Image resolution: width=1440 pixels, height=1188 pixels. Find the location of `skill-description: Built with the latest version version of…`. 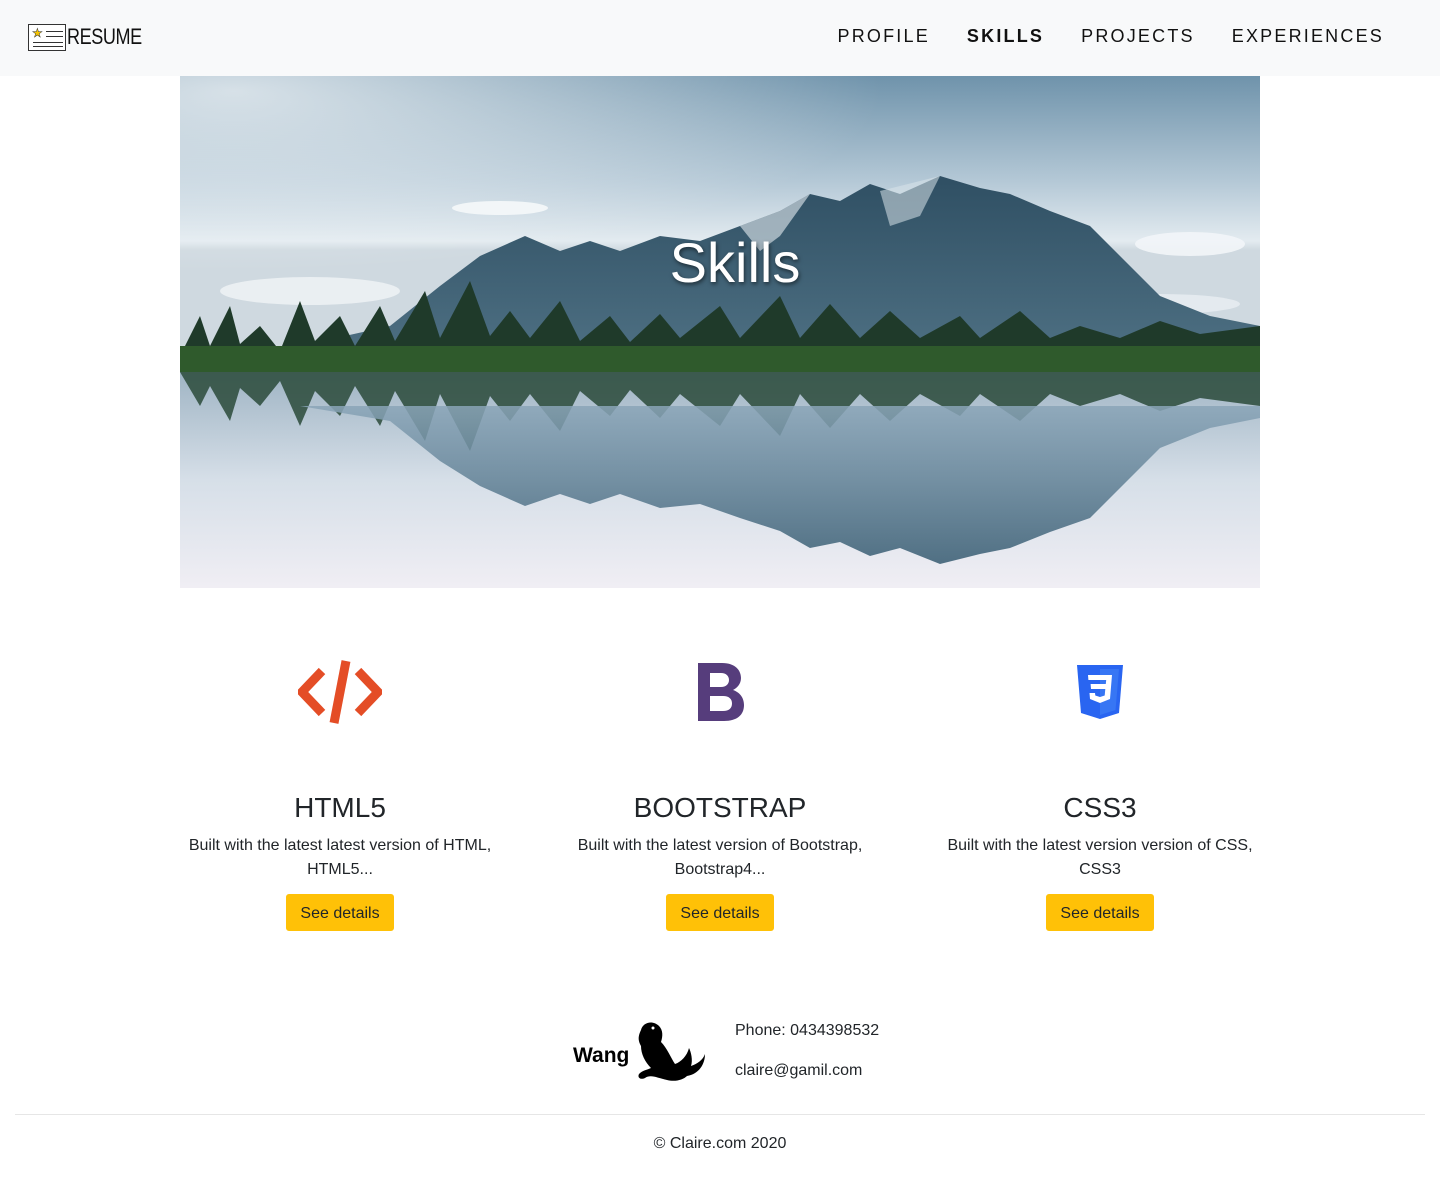

skill-description: Built with the latest version version of… is located at coordinates (1100, 857).